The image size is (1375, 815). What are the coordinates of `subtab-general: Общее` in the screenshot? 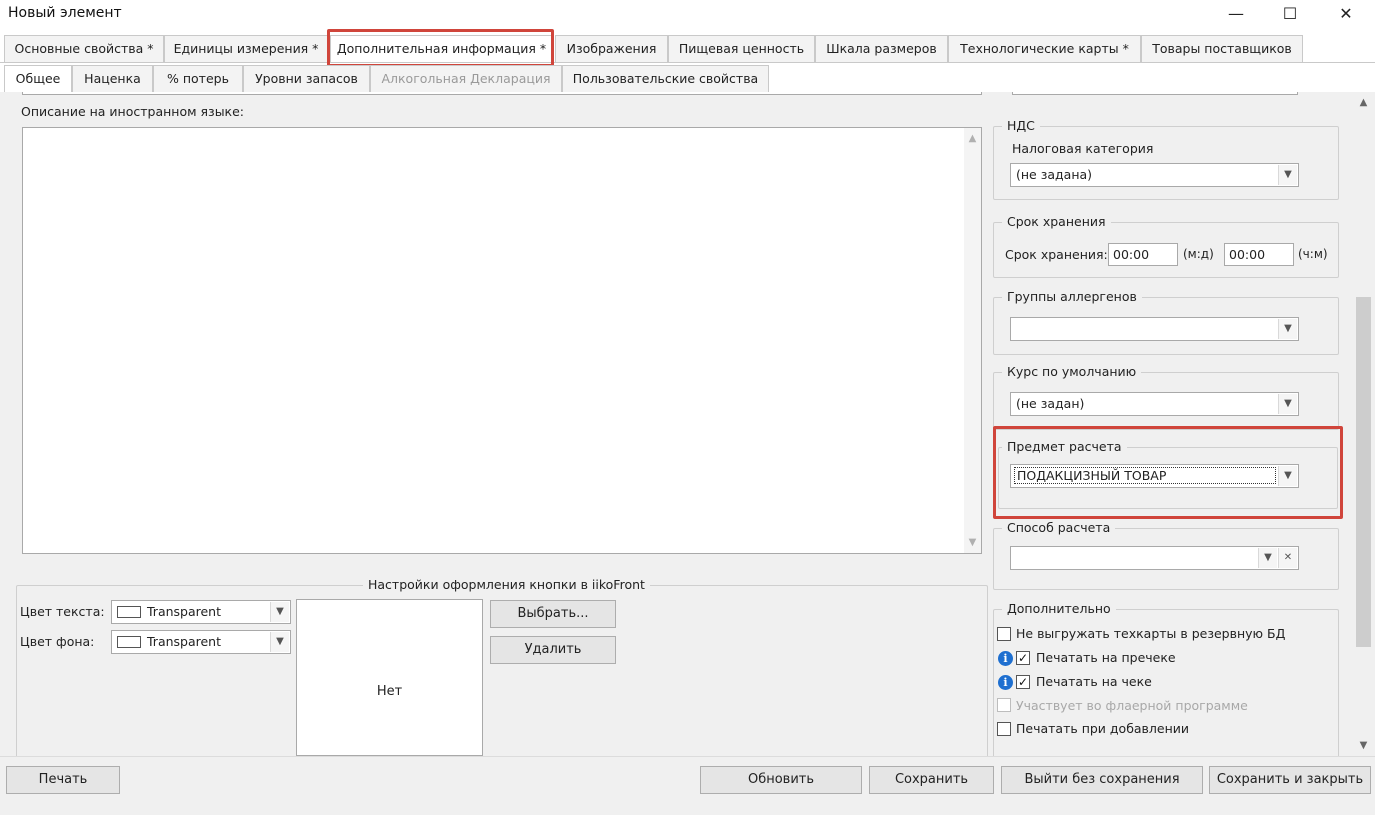 It's located at (38, 79).